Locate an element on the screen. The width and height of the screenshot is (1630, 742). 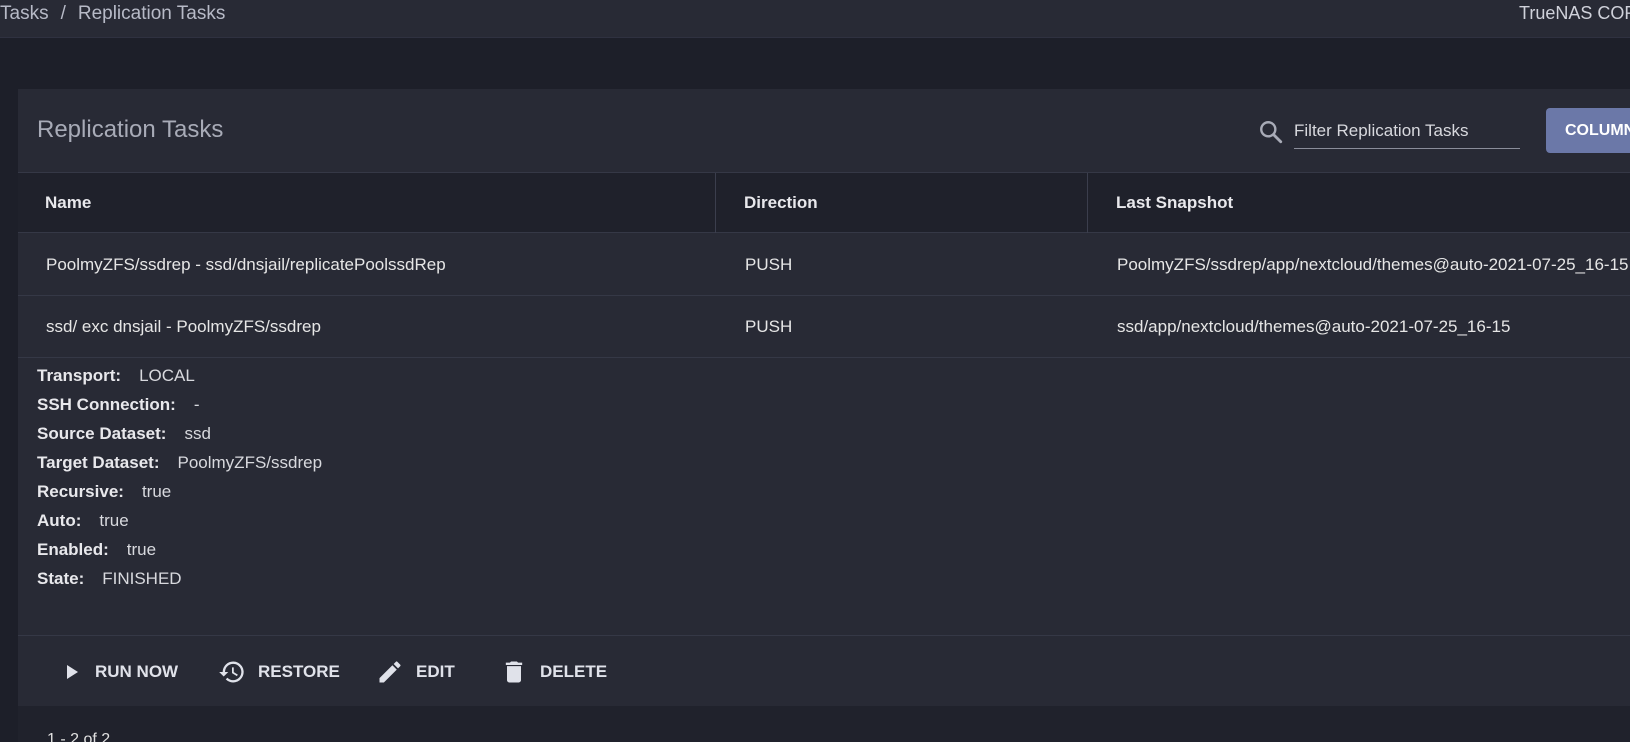
detail-label: State: is located at coordinates (61, 578).